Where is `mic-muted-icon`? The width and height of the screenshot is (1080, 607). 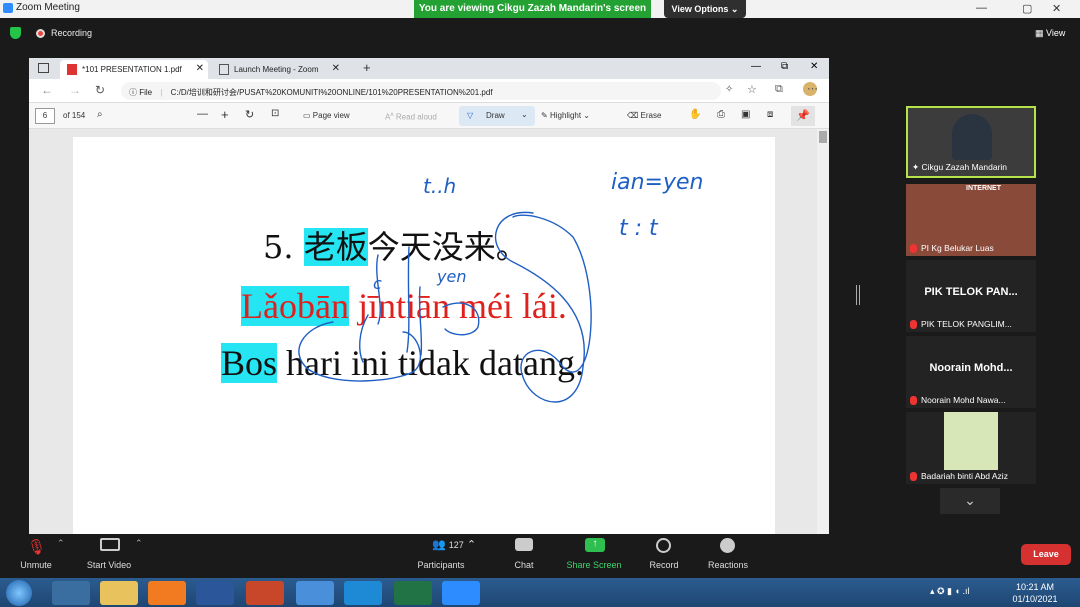
mic-muted-icon is located at coordinates (913, 476).